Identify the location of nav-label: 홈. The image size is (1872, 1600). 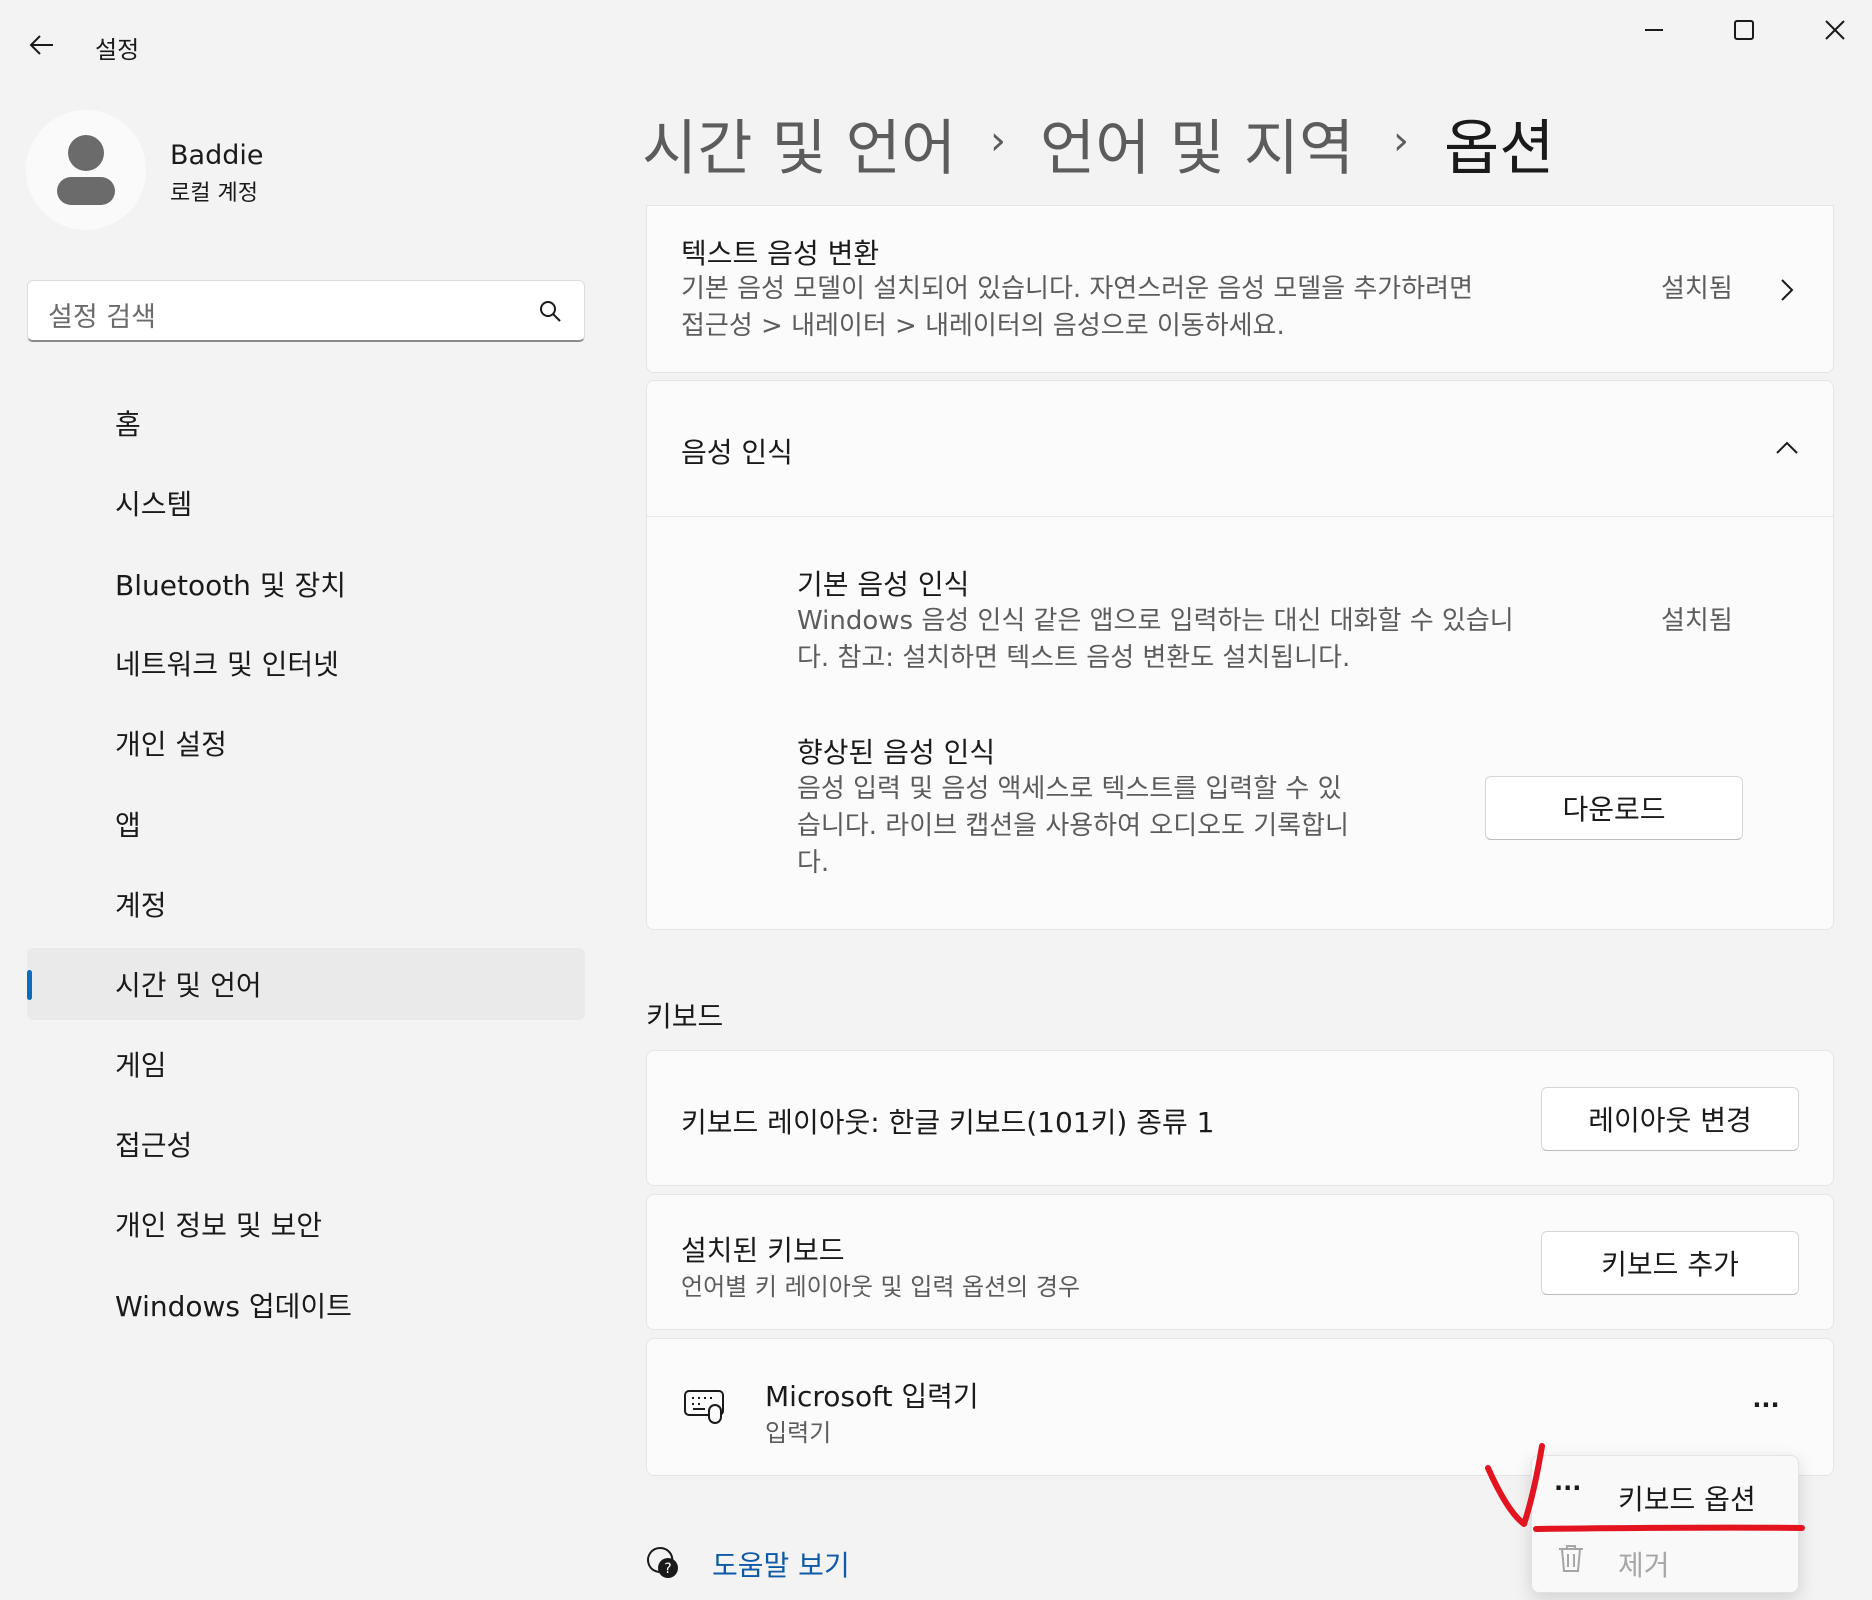
(128, 424).